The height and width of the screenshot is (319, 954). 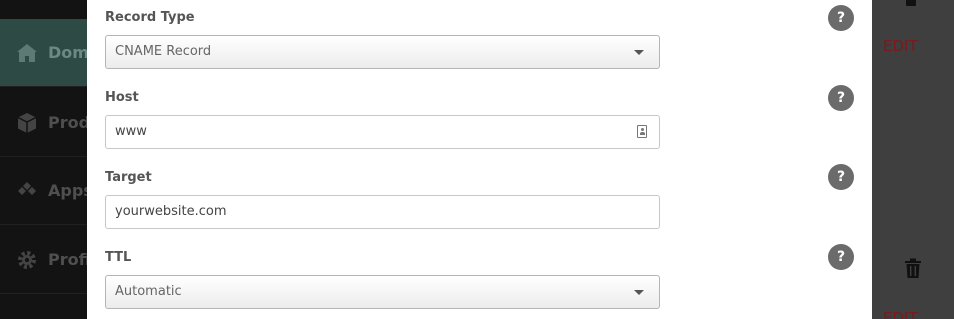 What do you see at coordinates (163, 51) in the screenshot?
I see `record-type-value: CNAME Record` at bounding box center [163, 51].